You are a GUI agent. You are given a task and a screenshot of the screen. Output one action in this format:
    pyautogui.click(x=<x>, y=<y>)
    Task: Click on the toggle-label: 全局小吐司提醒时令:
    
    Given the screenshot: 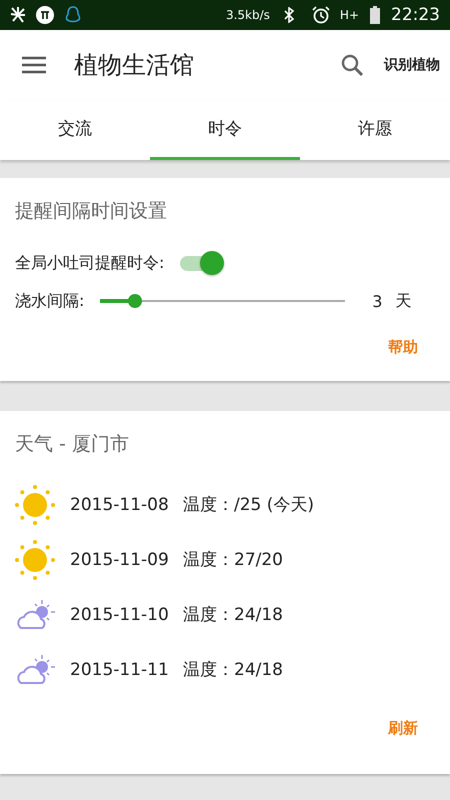 What is the action you would take?
    pyautogui.click(x=89, y=263)
    